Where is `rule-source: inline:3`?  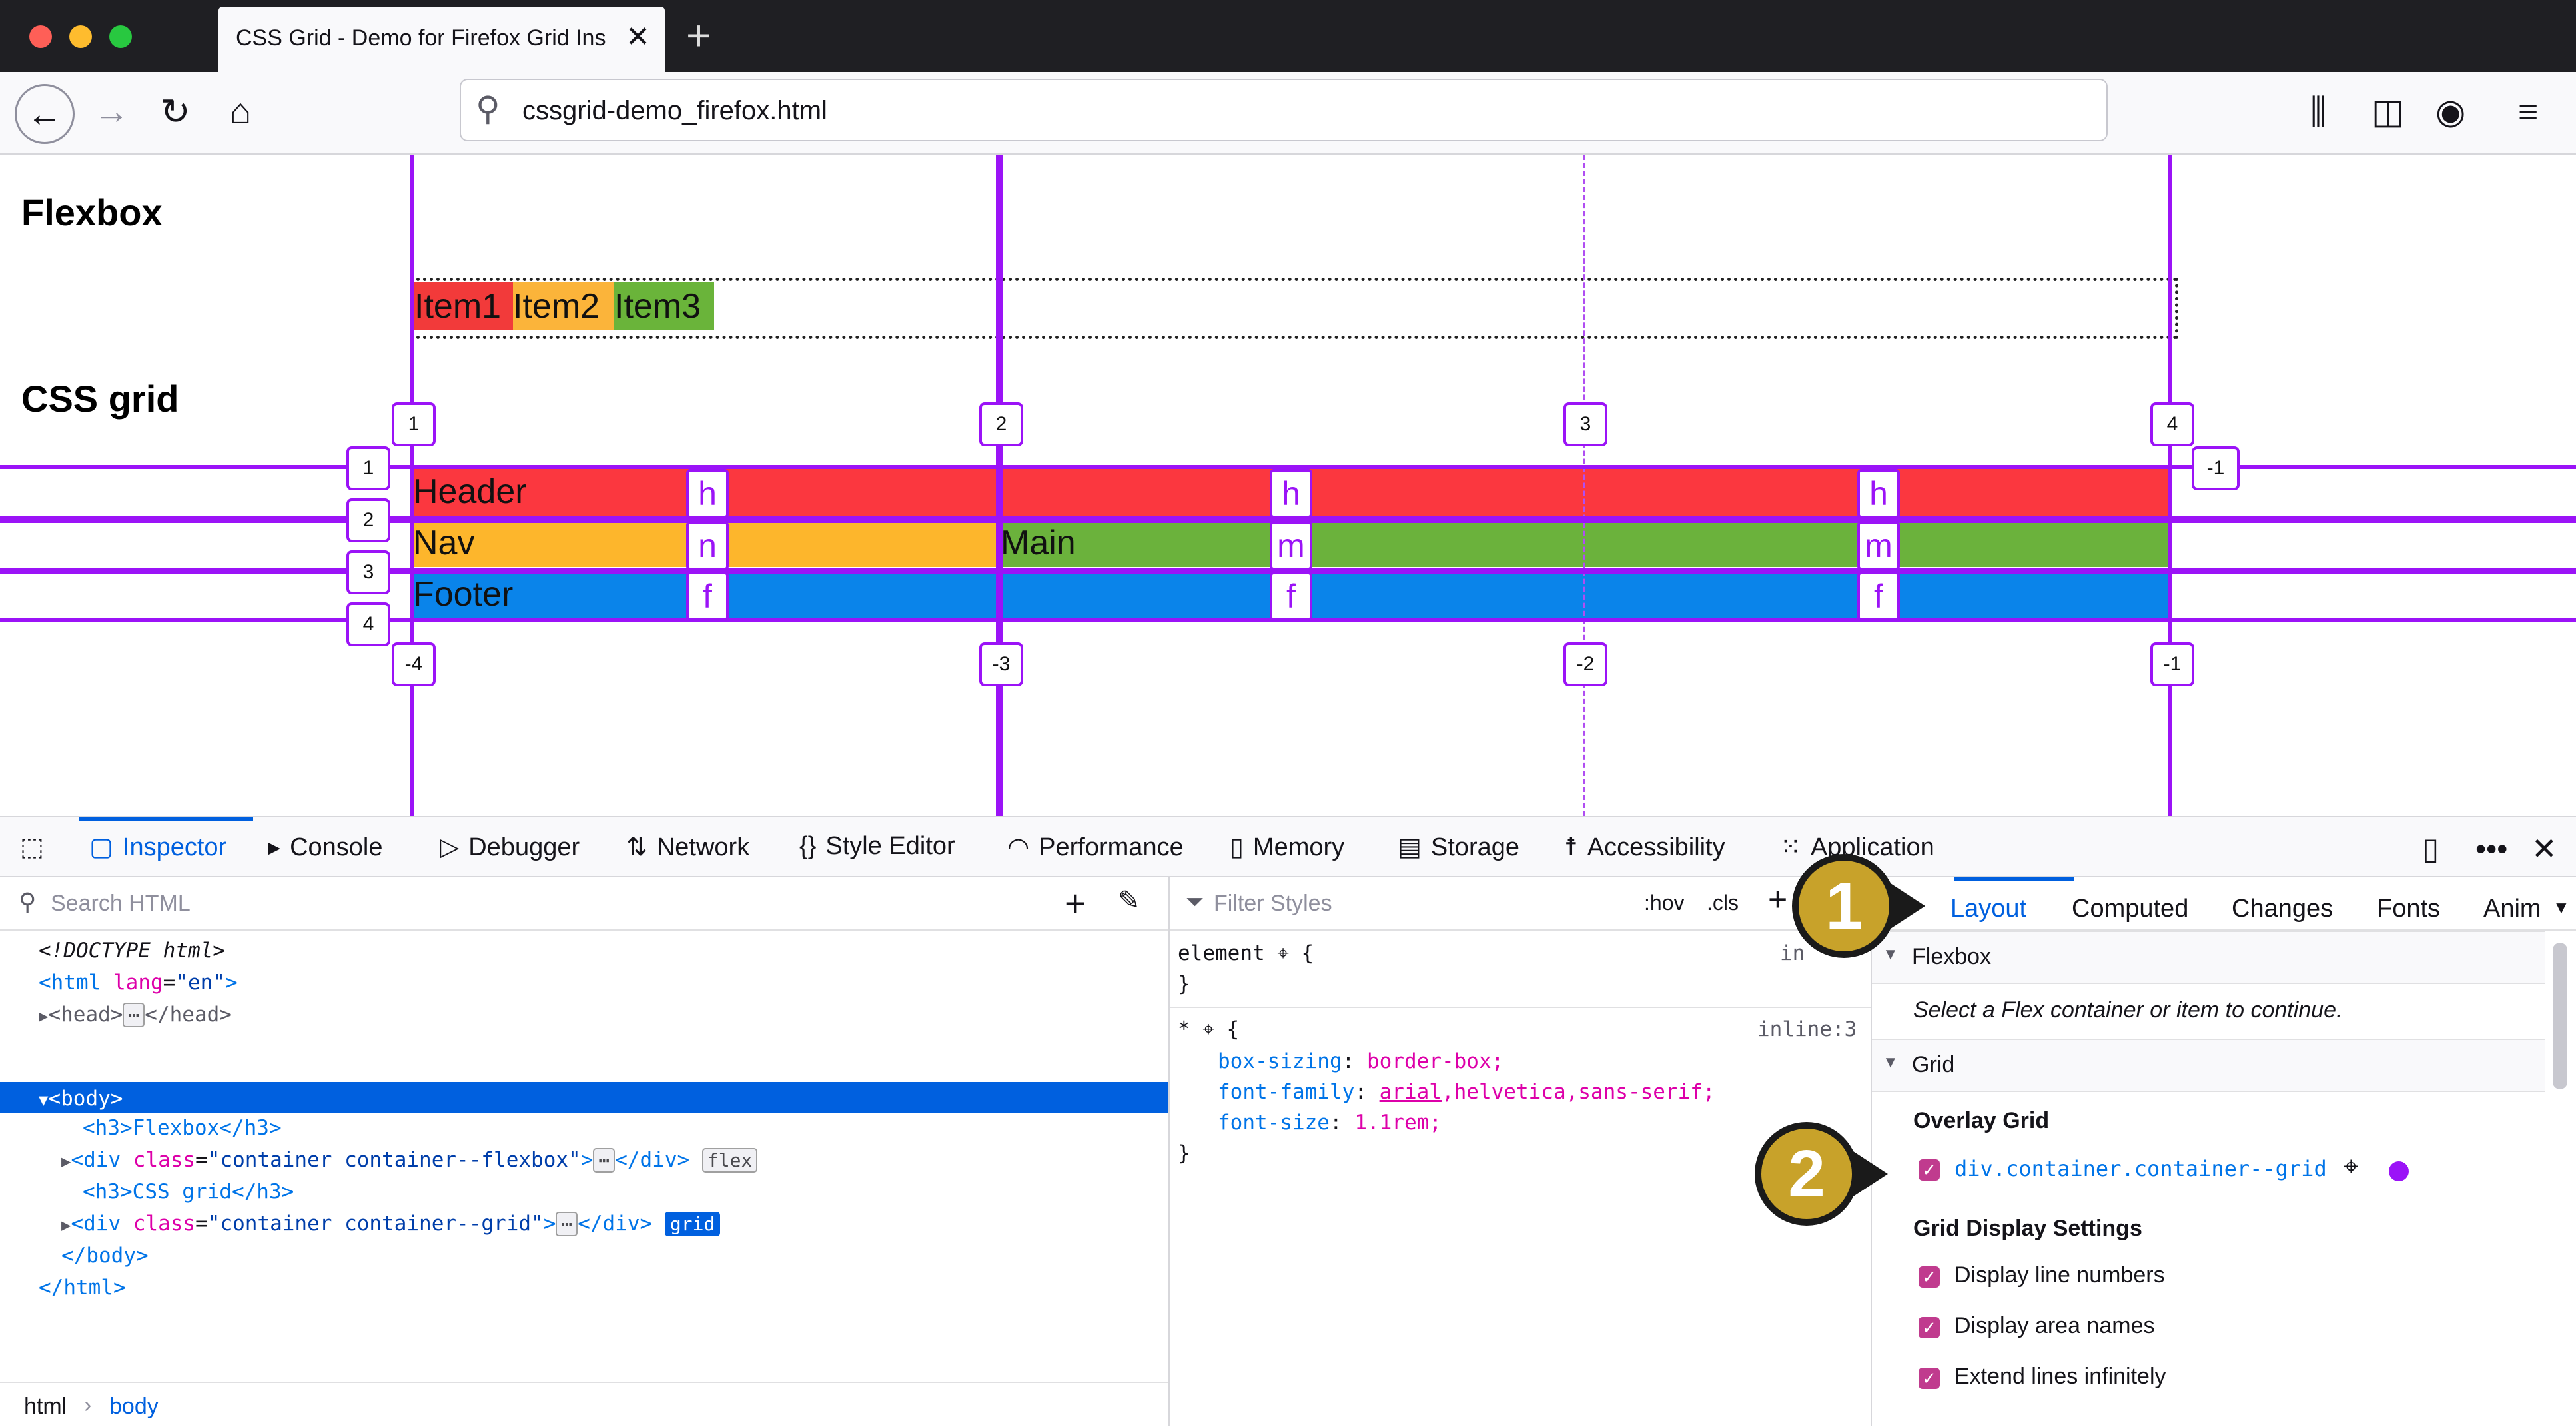
rule-source: inline:3 is located at coordinates (1807, 1029).